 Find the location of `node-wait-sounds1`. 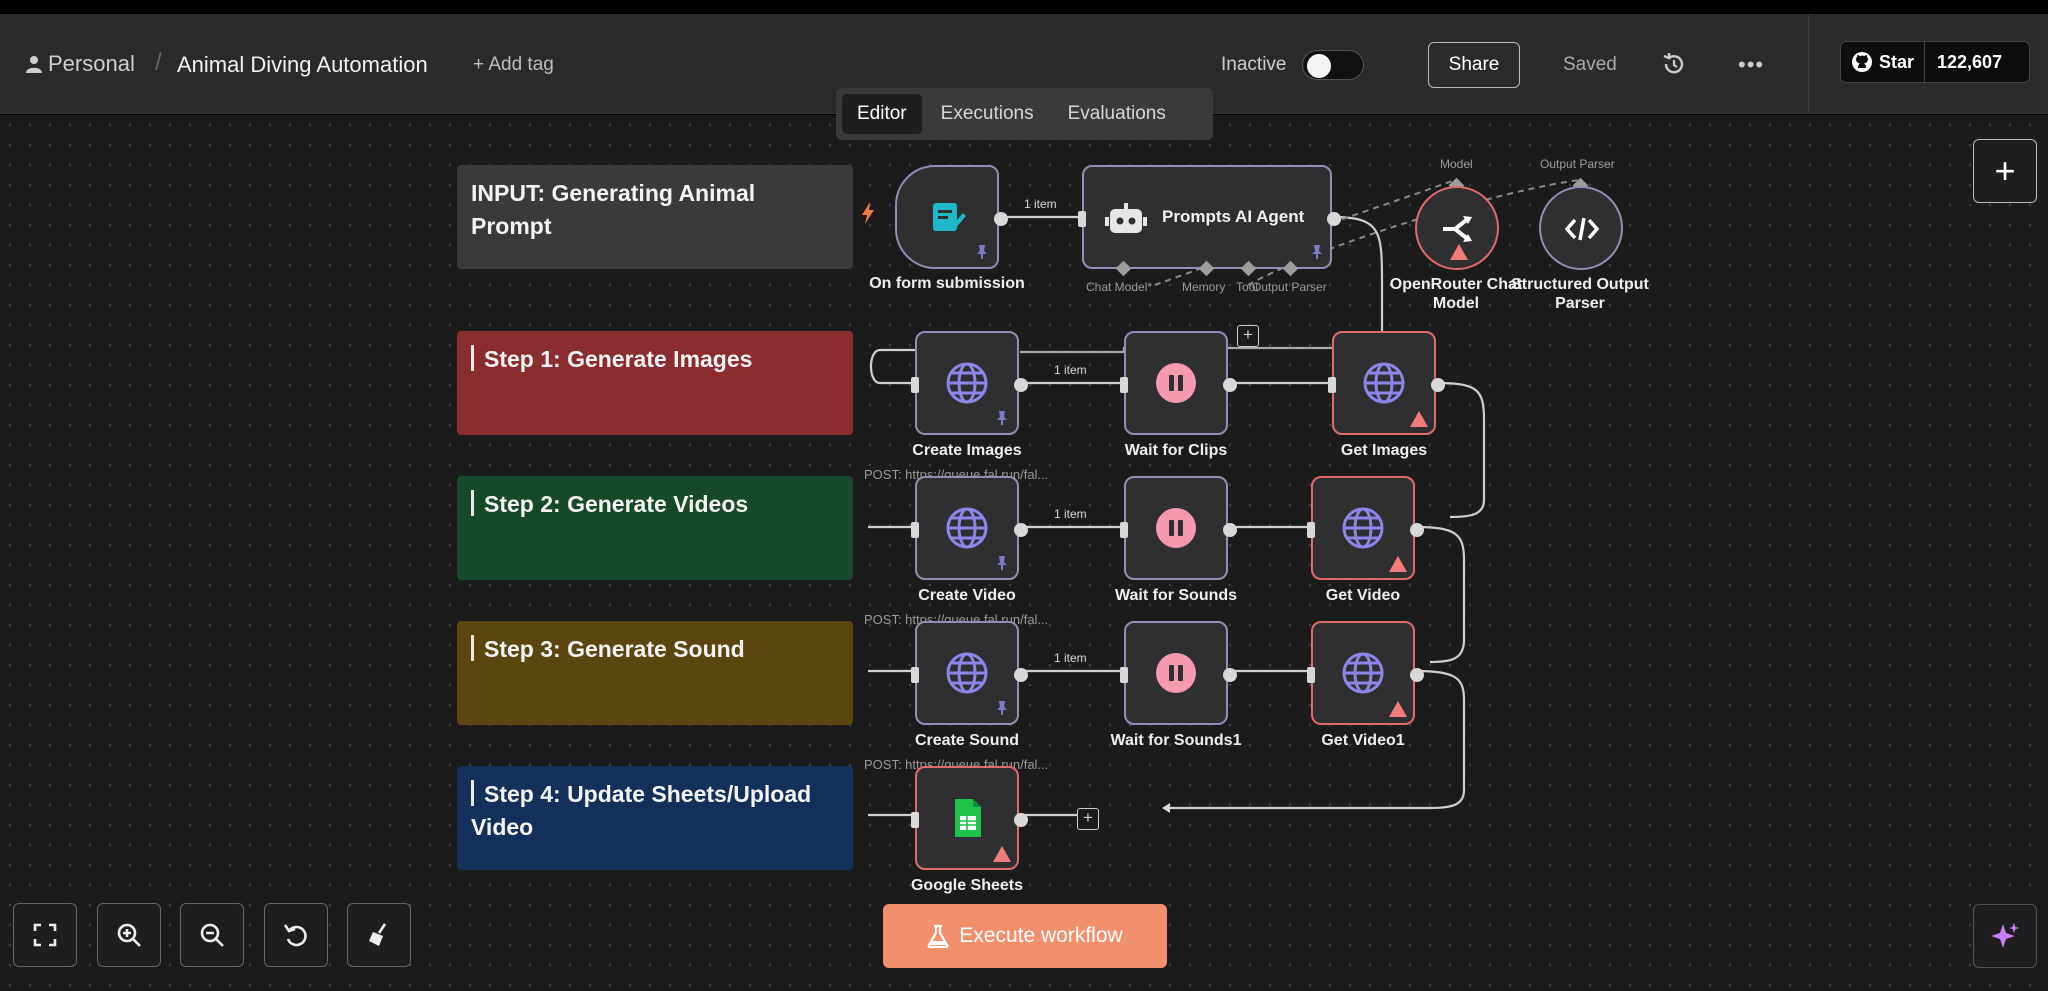

node-wait-sounds1 is located at coordinates (1178, 673).